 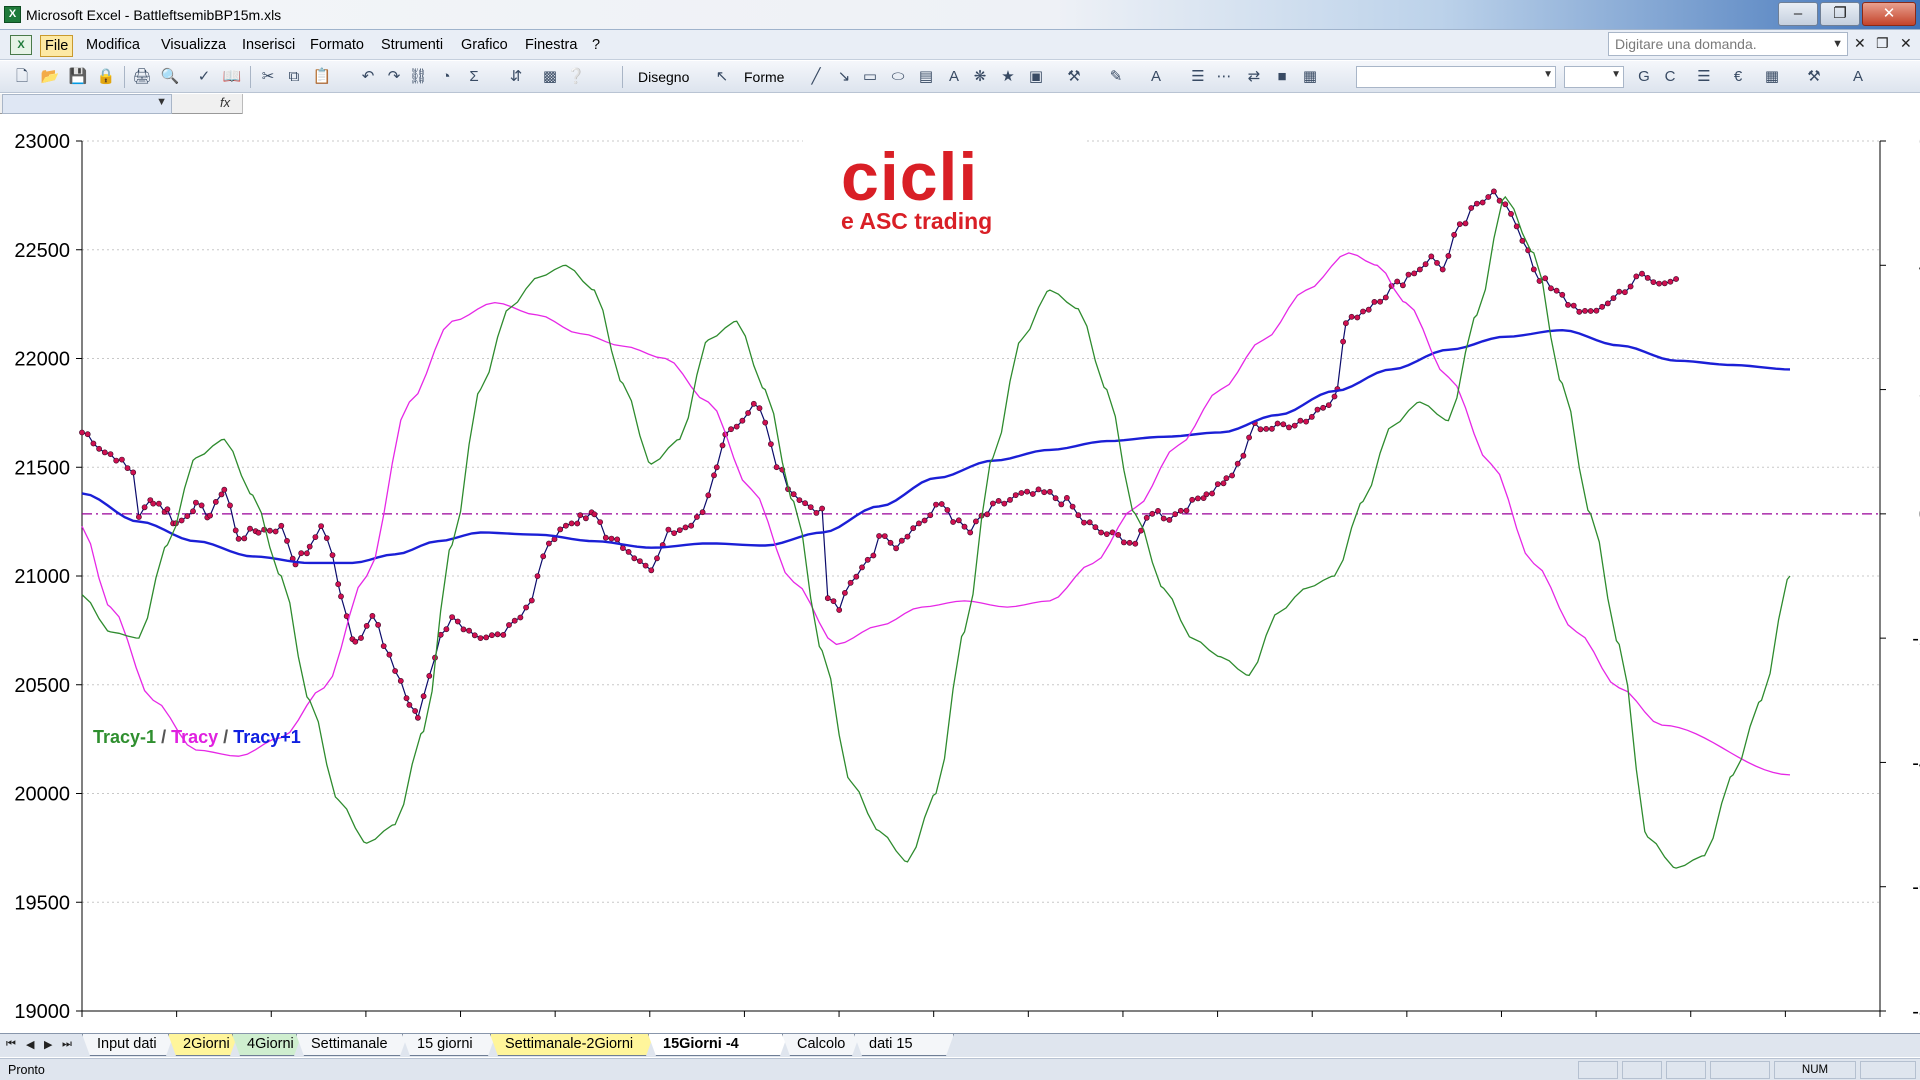 What do you see at coordinates (576, 77) in the screenshot?
I see `help-icon: ❔` at bounding box center [576, 77].